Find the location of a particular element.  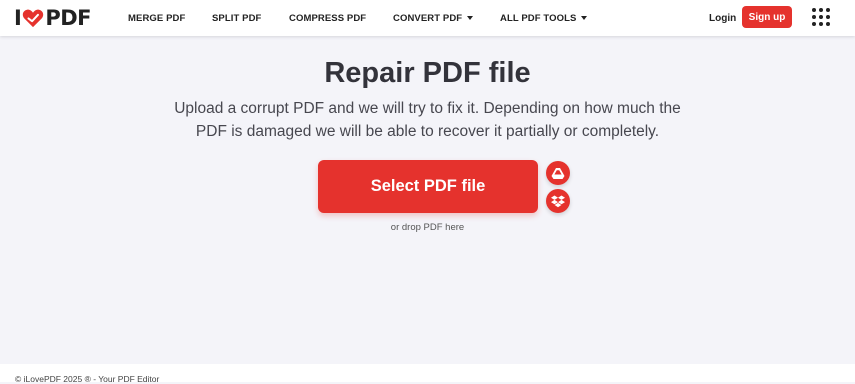

google-drive-icon is located at coordinates (558, 173).